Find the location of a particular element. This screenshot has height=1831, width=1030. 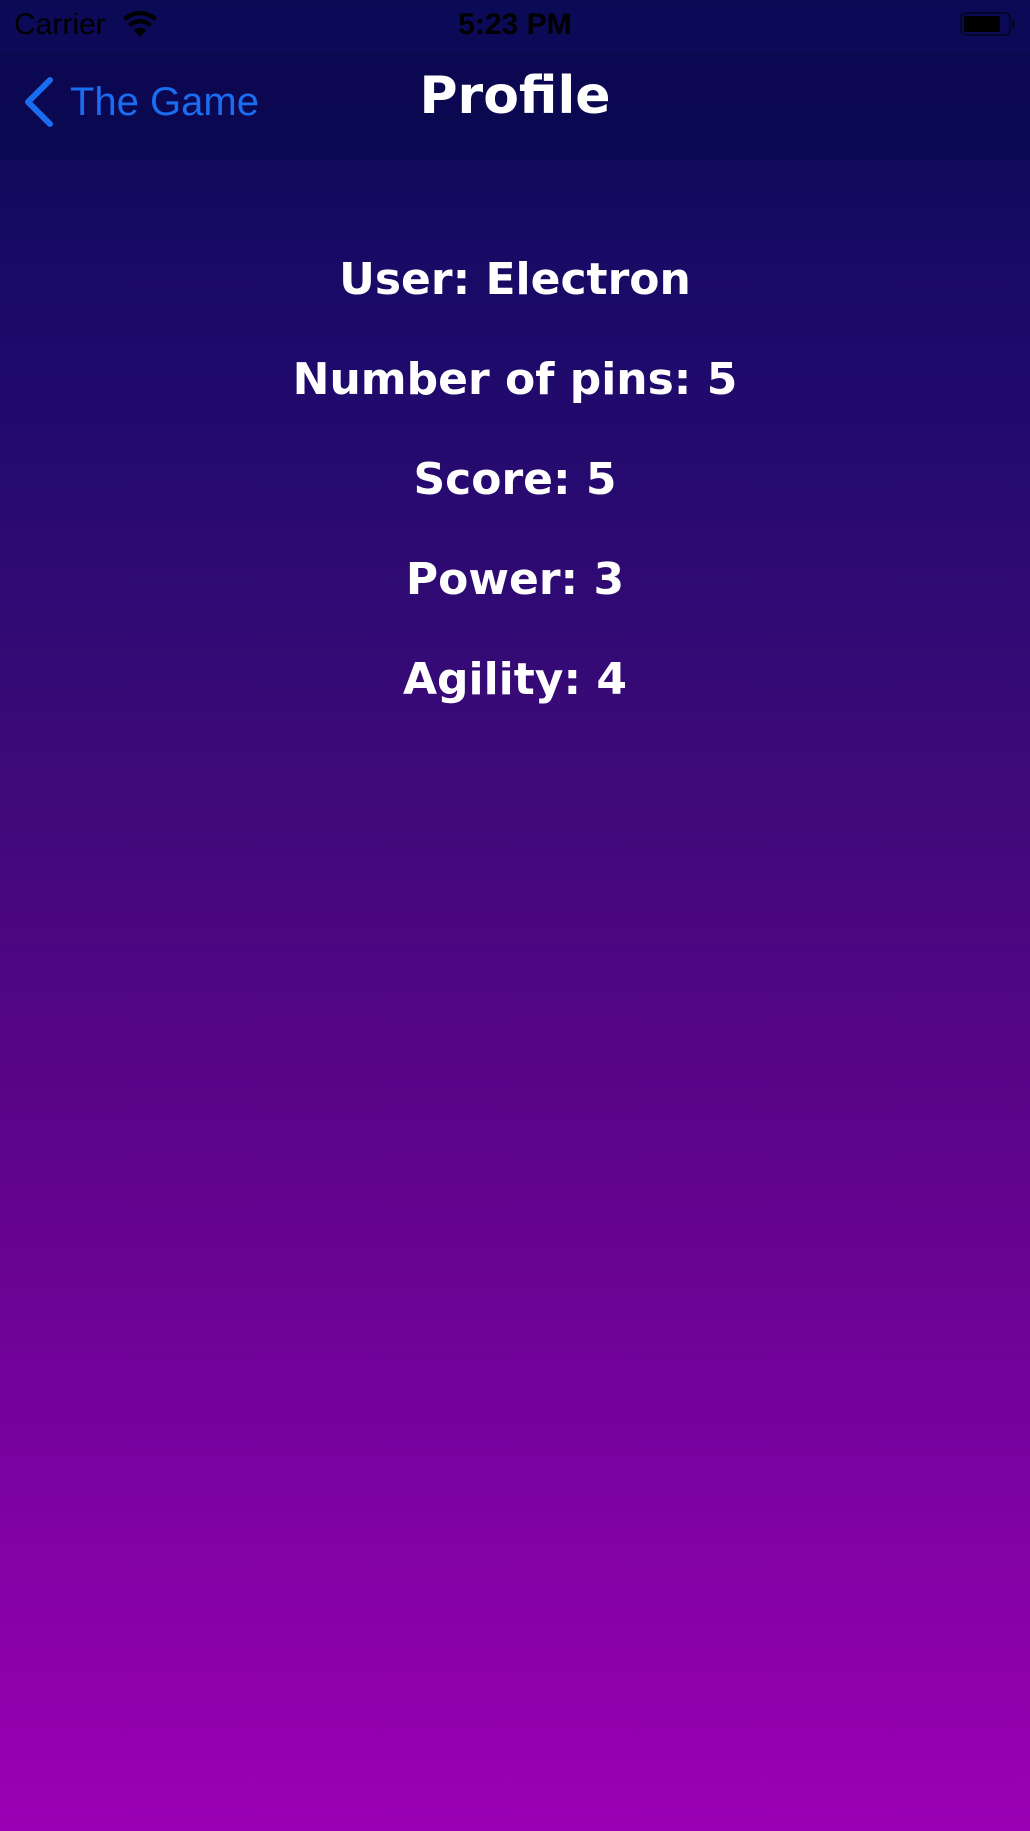

battery-icon is located at coordinates (987, 24).